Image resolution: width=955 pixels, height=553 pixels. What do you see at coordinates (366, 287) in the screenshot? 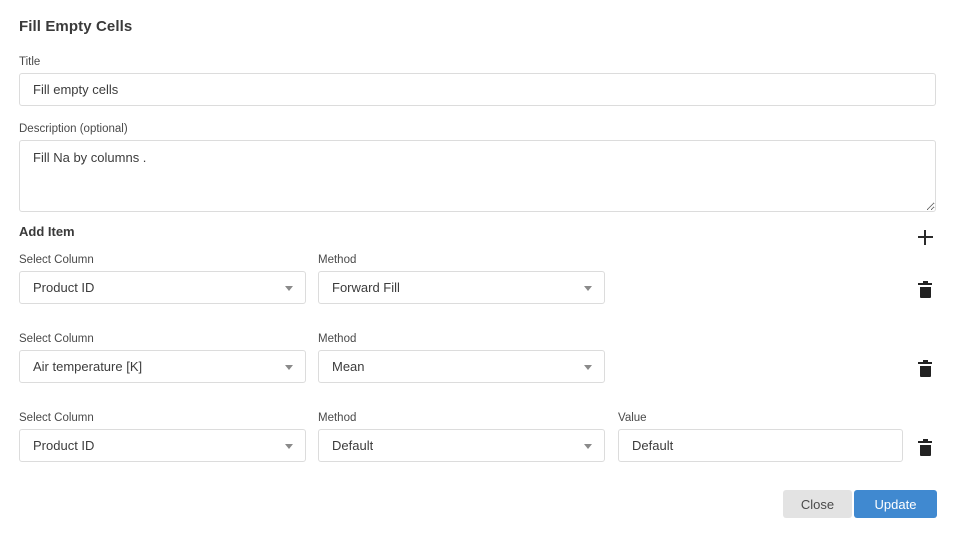
I see `method-value: Forward Fill` at bounding box center [366, 287].